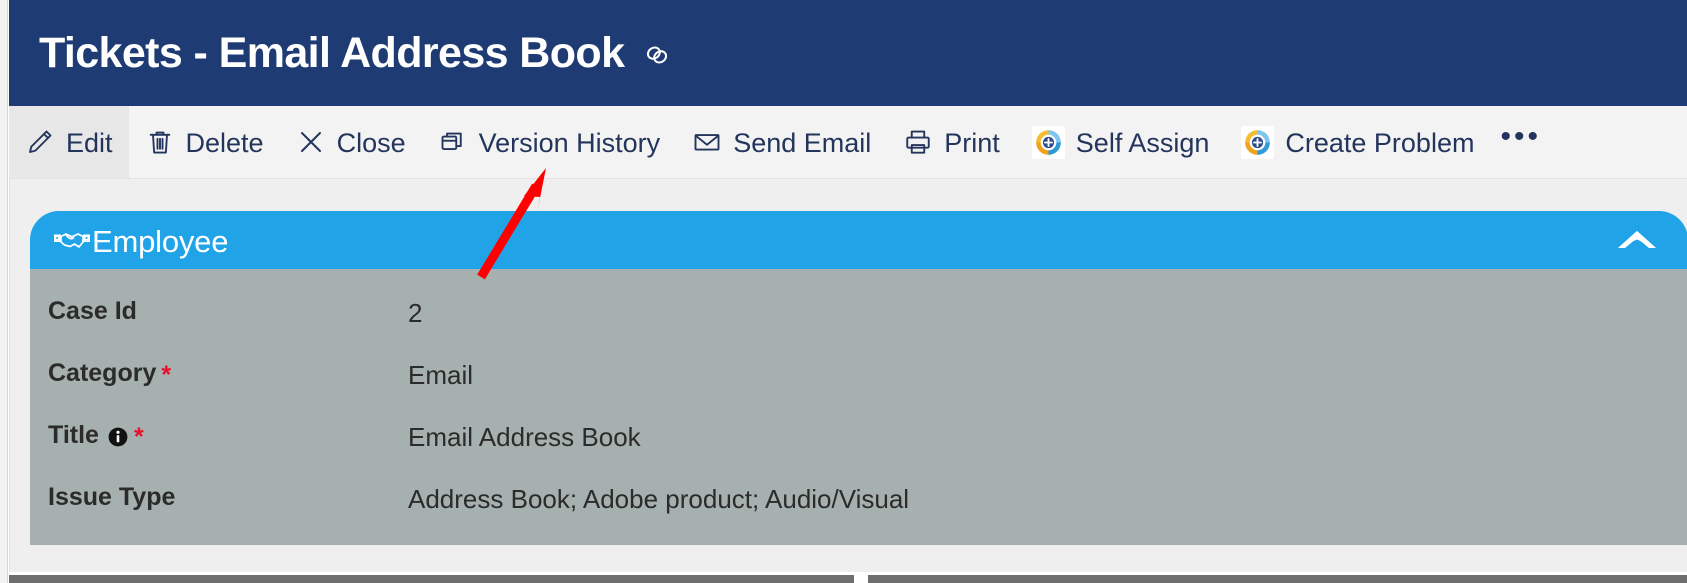  What do you see at coordinates (160, 142) in the screenshot?
I see `trash-icon` at bounding box center [160, 142].